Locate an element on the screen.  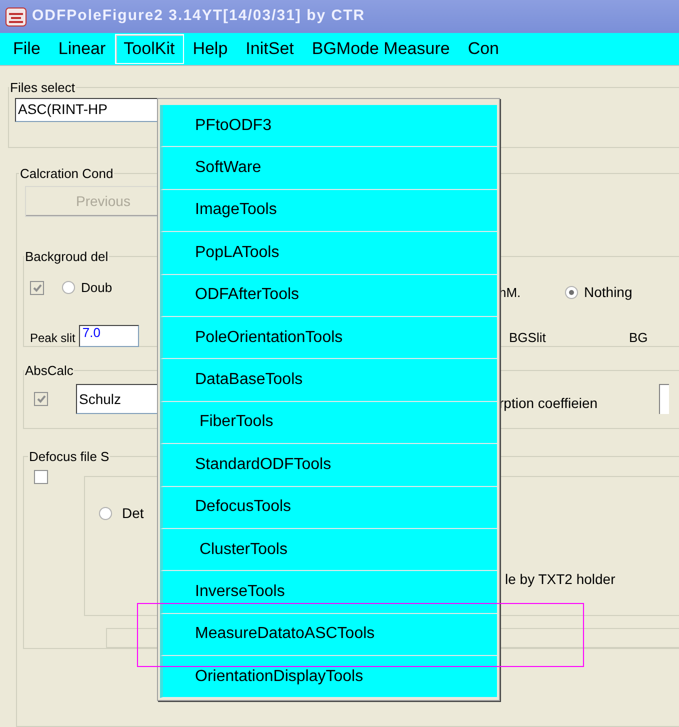
window-title: ODFPoleFigure2 3.14YT[14/03/31] by CTR is located at coordinates (199, 16).